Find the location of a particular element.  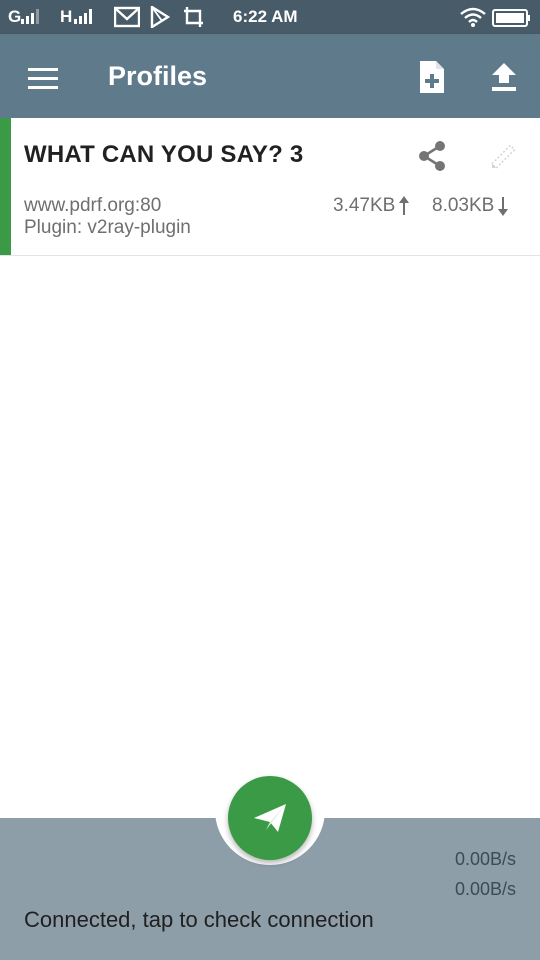

send-icon is located at coordinates (270, 818).